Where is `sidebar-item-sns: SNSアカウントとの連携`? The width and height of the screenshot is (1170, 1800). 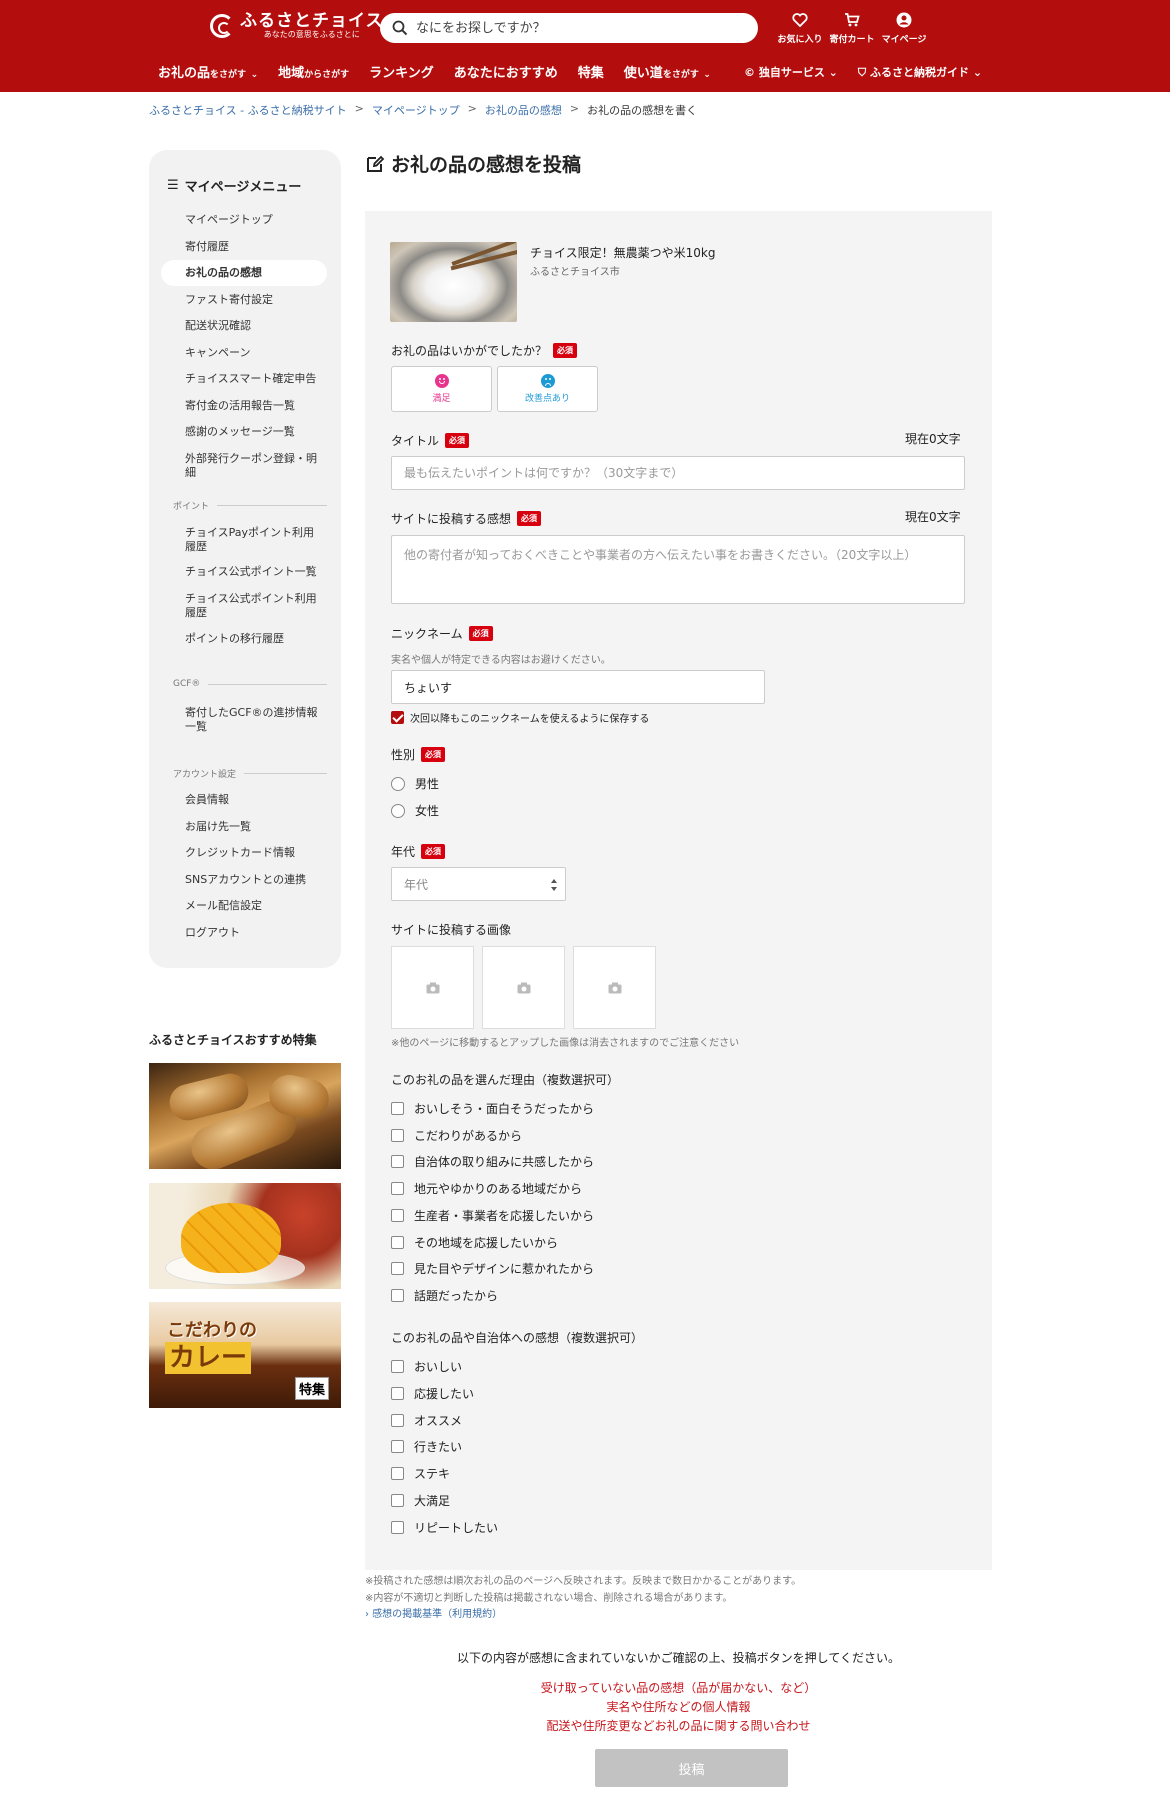
sidebar-item-sns: SNSアカウントとの連携 is located at coordinates (255, 880).